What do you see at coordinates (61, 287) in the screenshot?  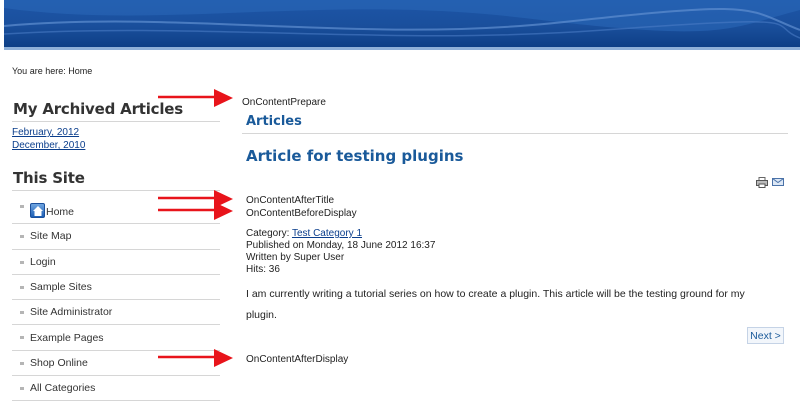 I see `menu-item-label: Sample Sites` at bounding box center [61, 287].